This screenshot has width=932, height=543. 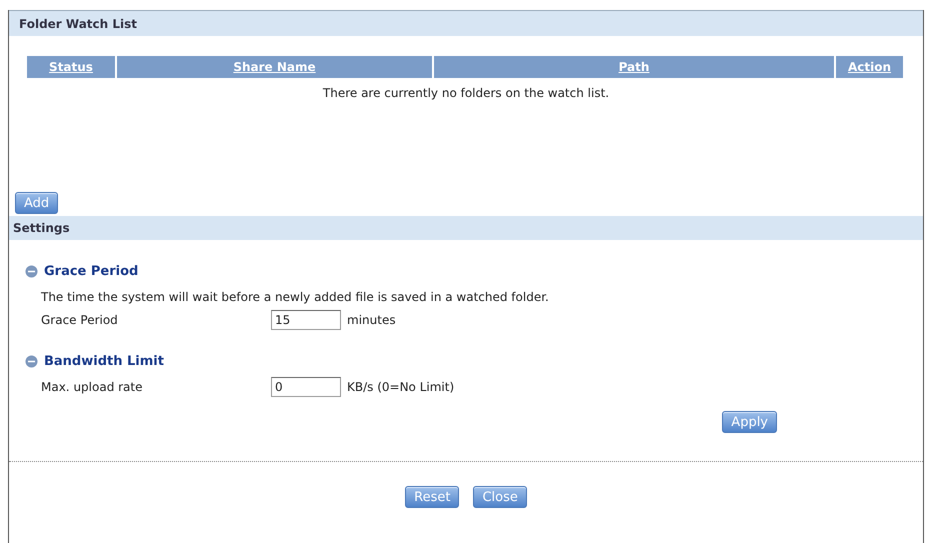 What do you see at coordinates (72, 67) in the screenshot?
I see `column-header: Status` at bounding box center [72, 67].